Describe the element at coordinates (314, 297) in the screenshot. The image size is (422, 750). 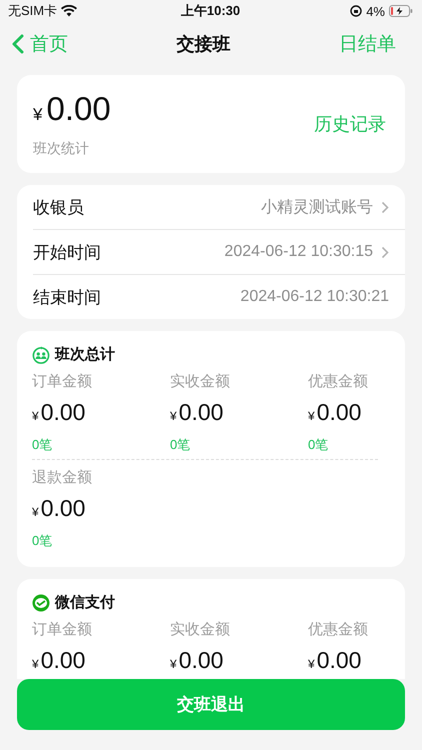
I see `row-value: 2024-06-12 10:30:21` at that location.